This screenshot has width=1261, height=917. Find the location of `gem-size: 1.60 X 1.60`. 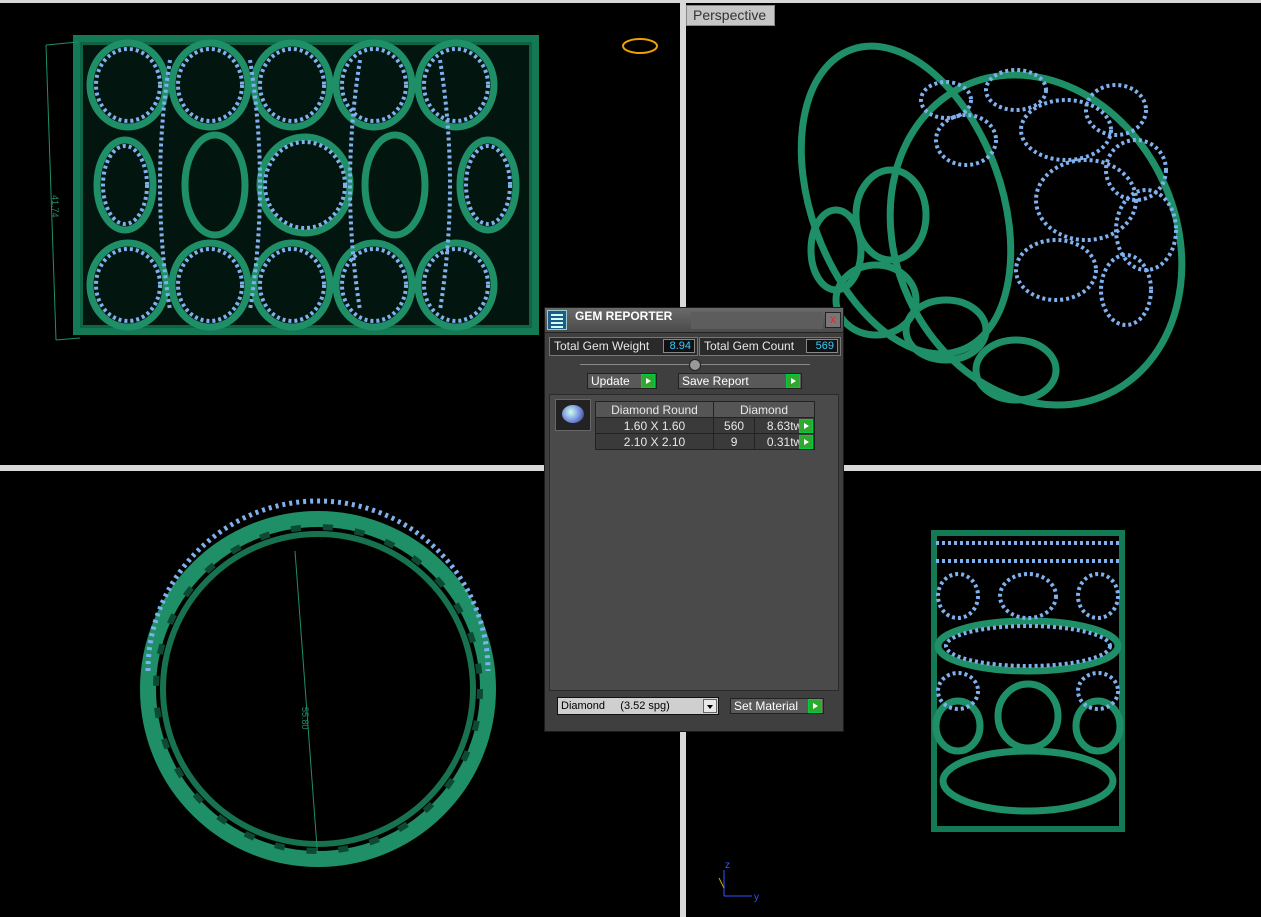

gem-size: 1.60 X 1.60 is located at coordinates (654, 425).